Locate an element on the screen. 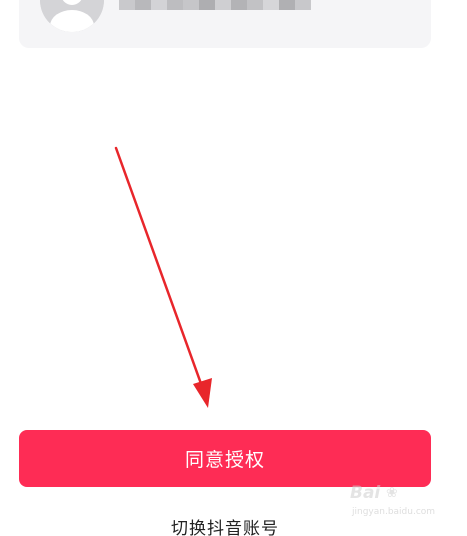 The height and width of the screenshot is (536, 467). arrow-shaft is located at coordinates (160, 270).